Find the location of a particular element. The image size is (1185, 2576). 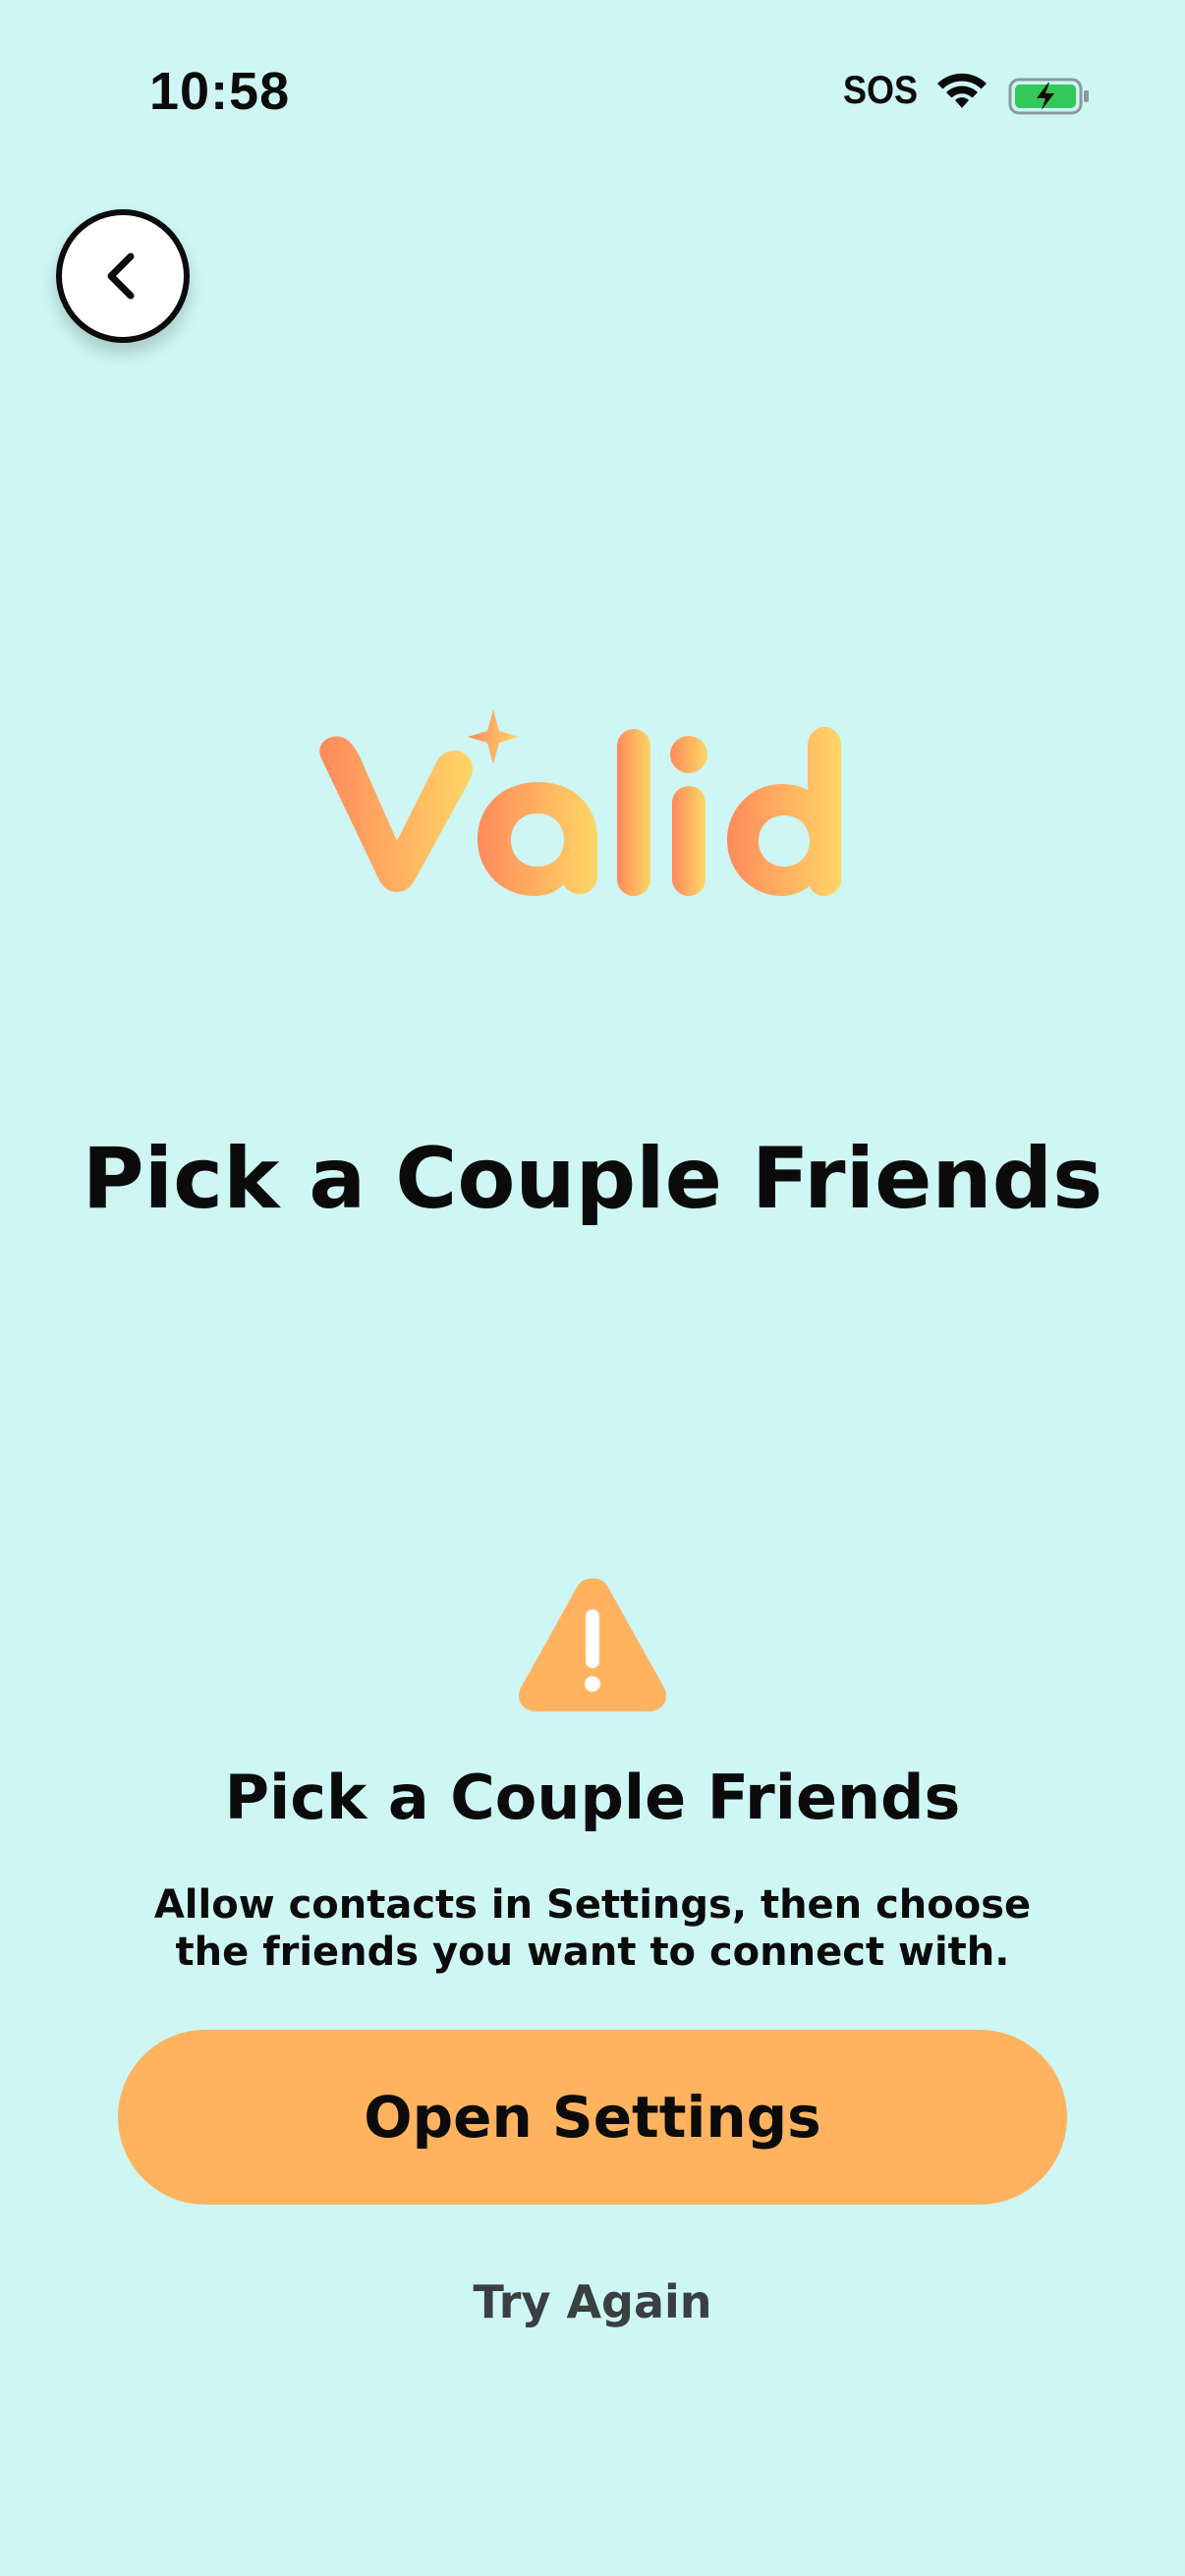

page-title: Pick a Couple Friends is located at coordinates (592, 1179).